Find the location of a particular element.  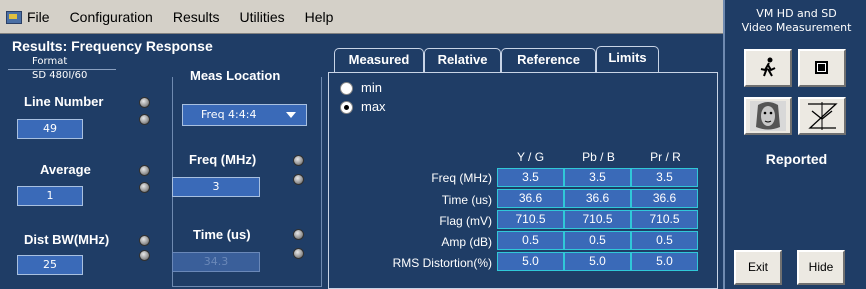

dist-bw-field: 25 is located at coordinates (50, 265).